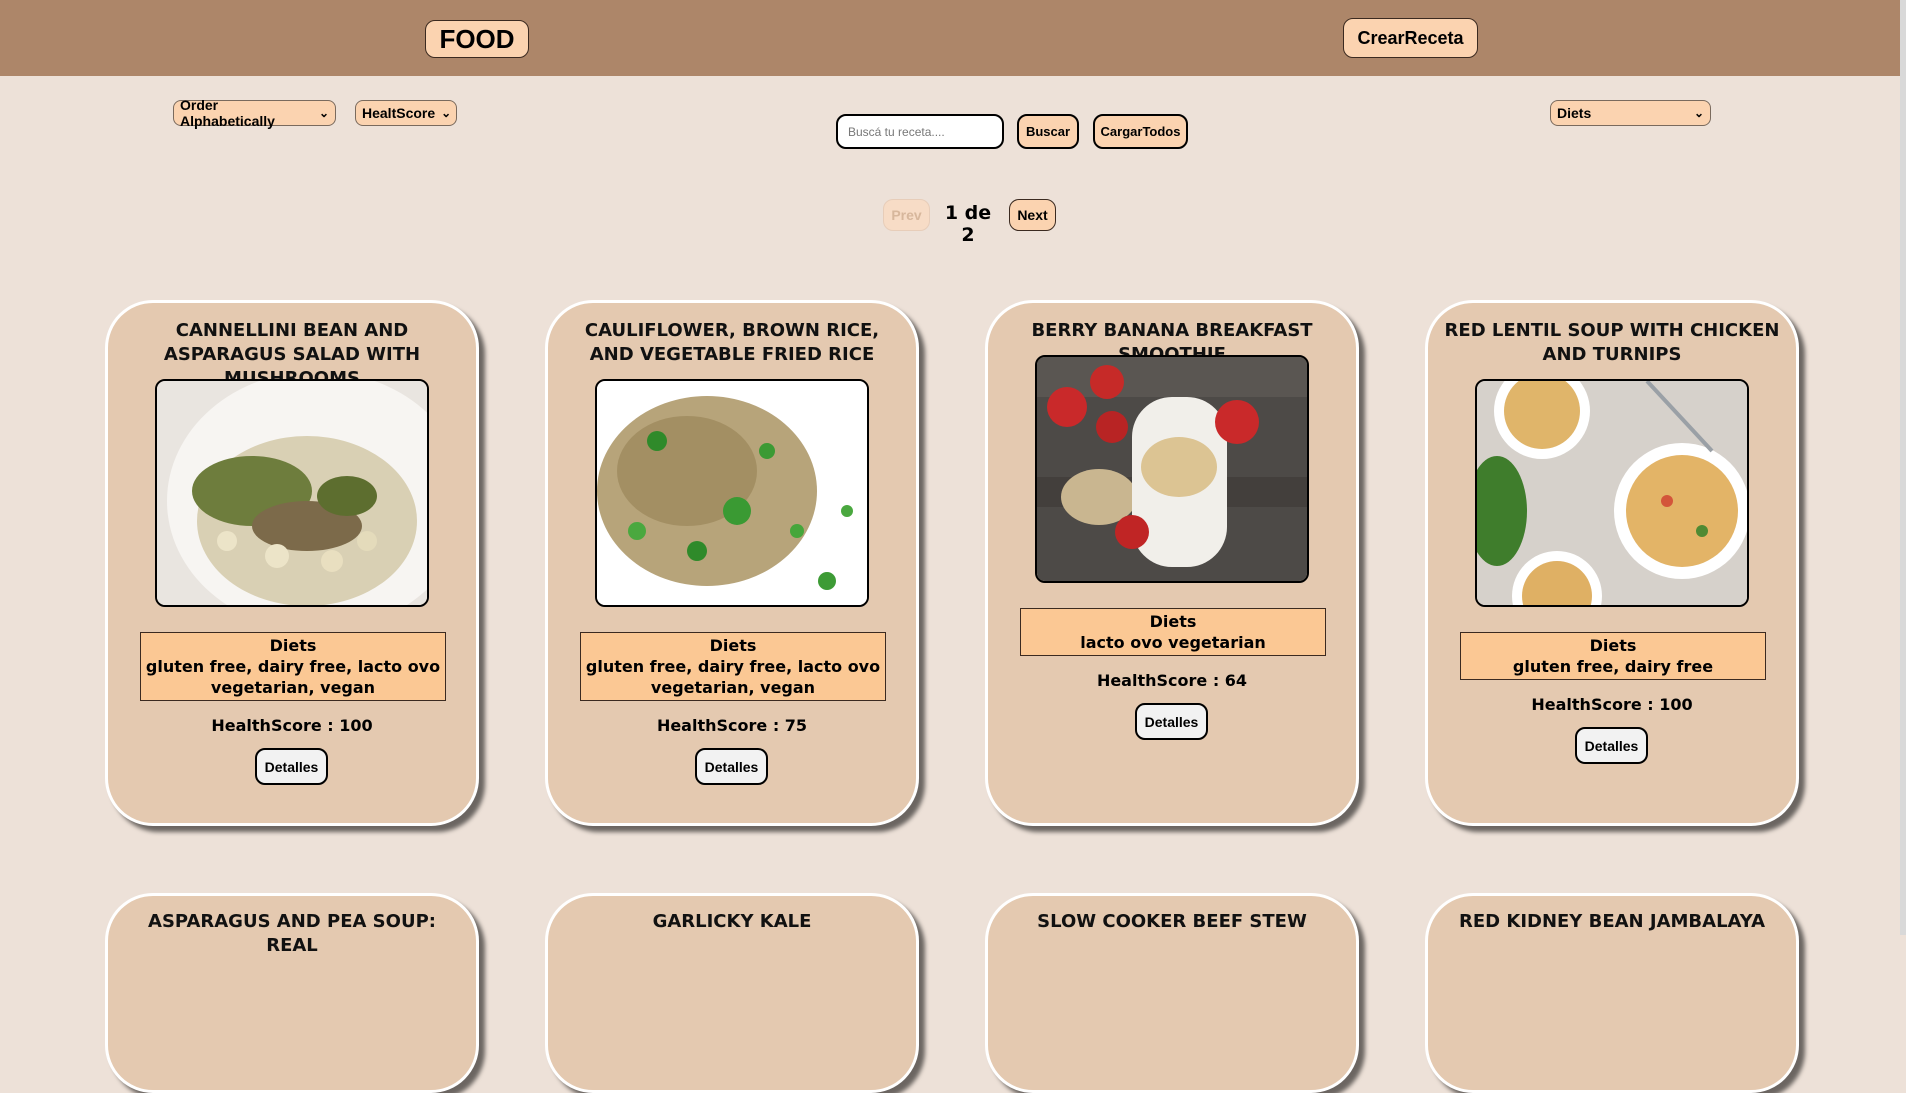 This screenshot has height=1093, width=1906. I want to click on health-score: HealthScore : 75, so click(732, 725).